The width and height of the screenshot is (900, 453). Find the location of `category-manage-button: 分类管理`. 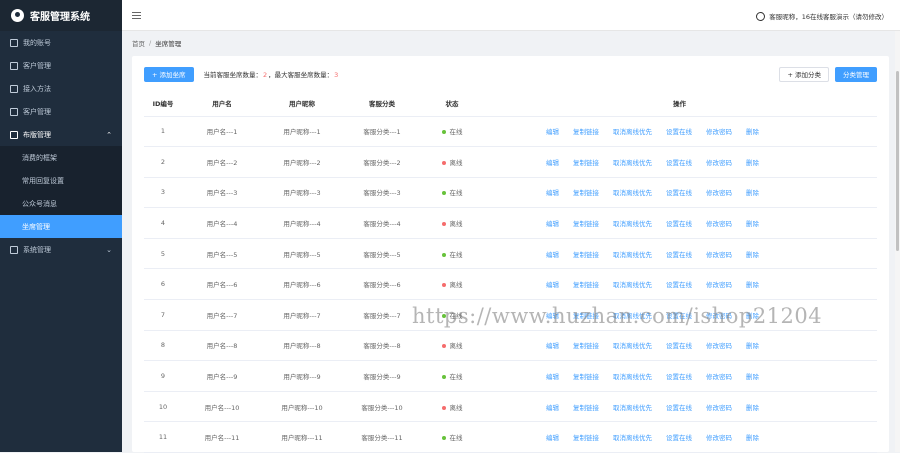

category-manage-button: 分类管理 is located at coordinates (856, 74).